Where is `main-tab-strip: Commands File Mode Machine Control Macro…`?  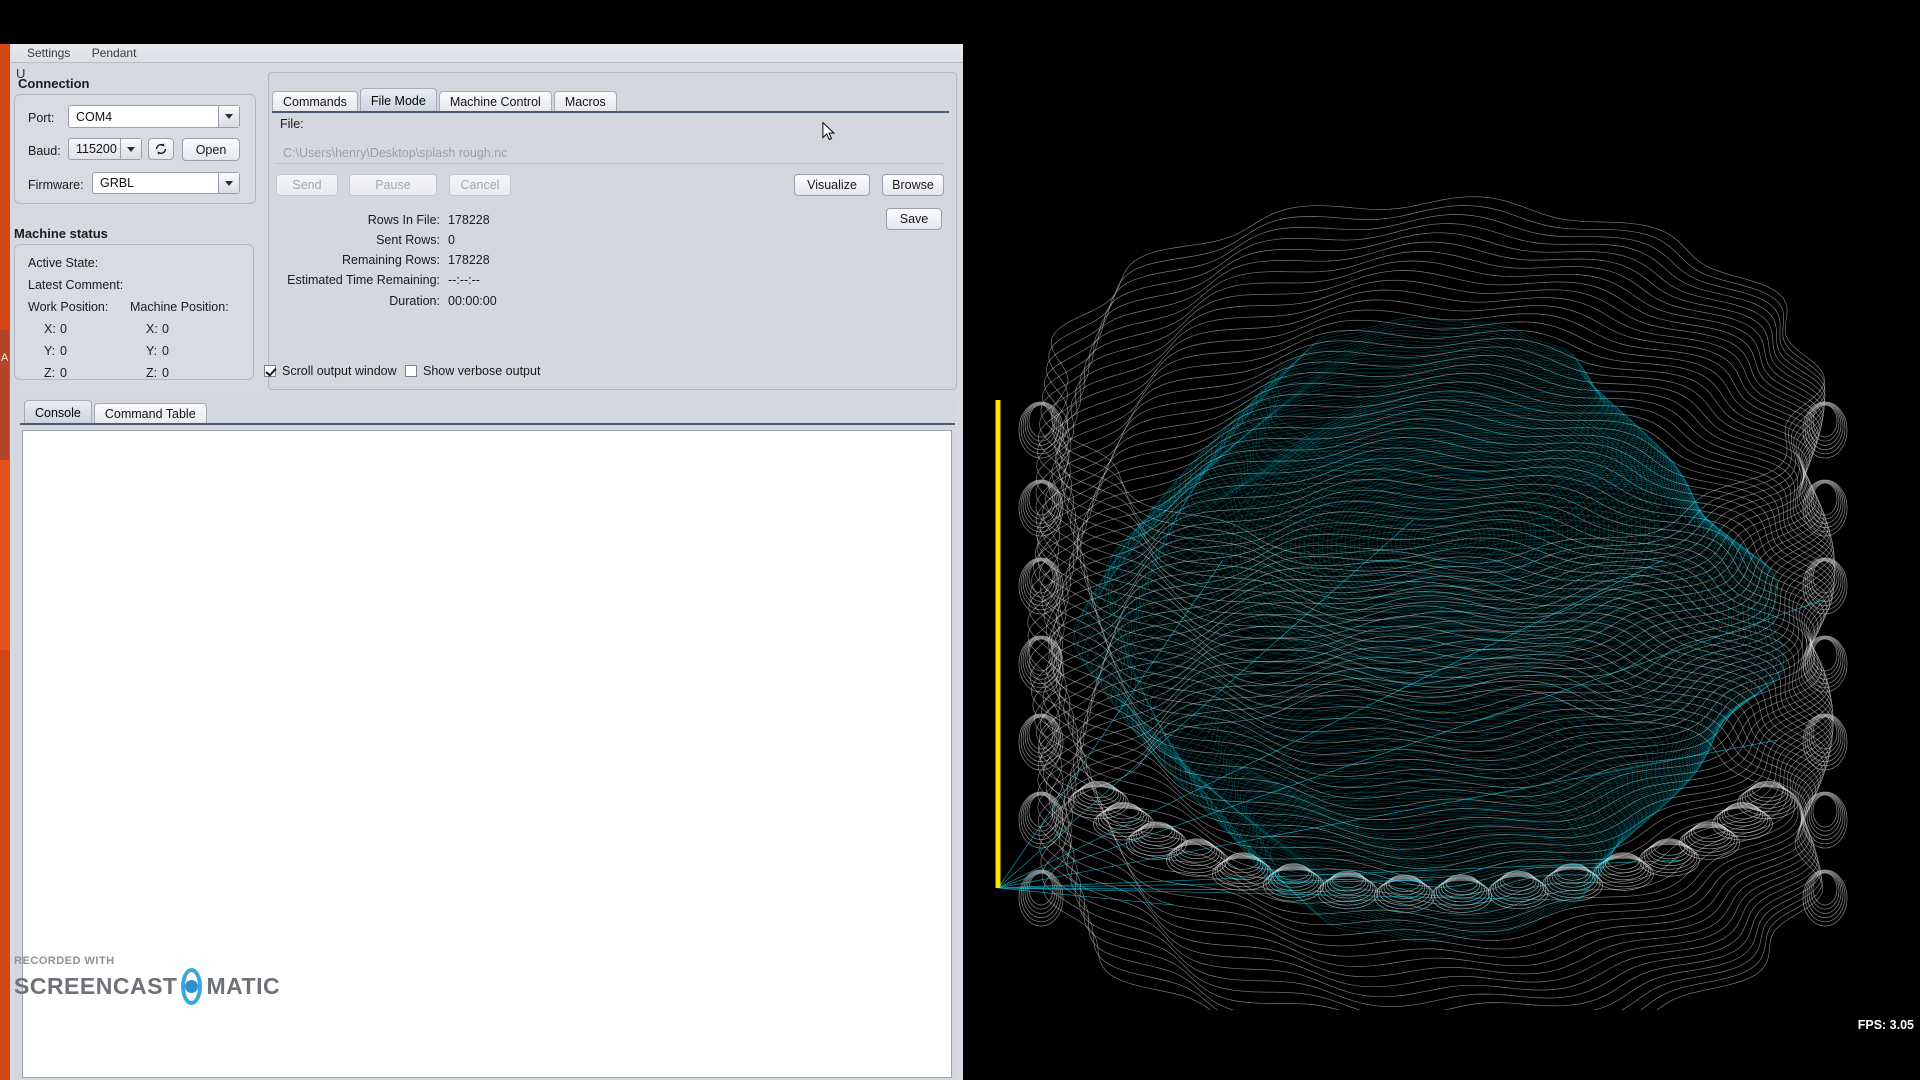 main-tab-strip: Commands File Mode Machine Control Macro… is located at coordinates (445, 100).